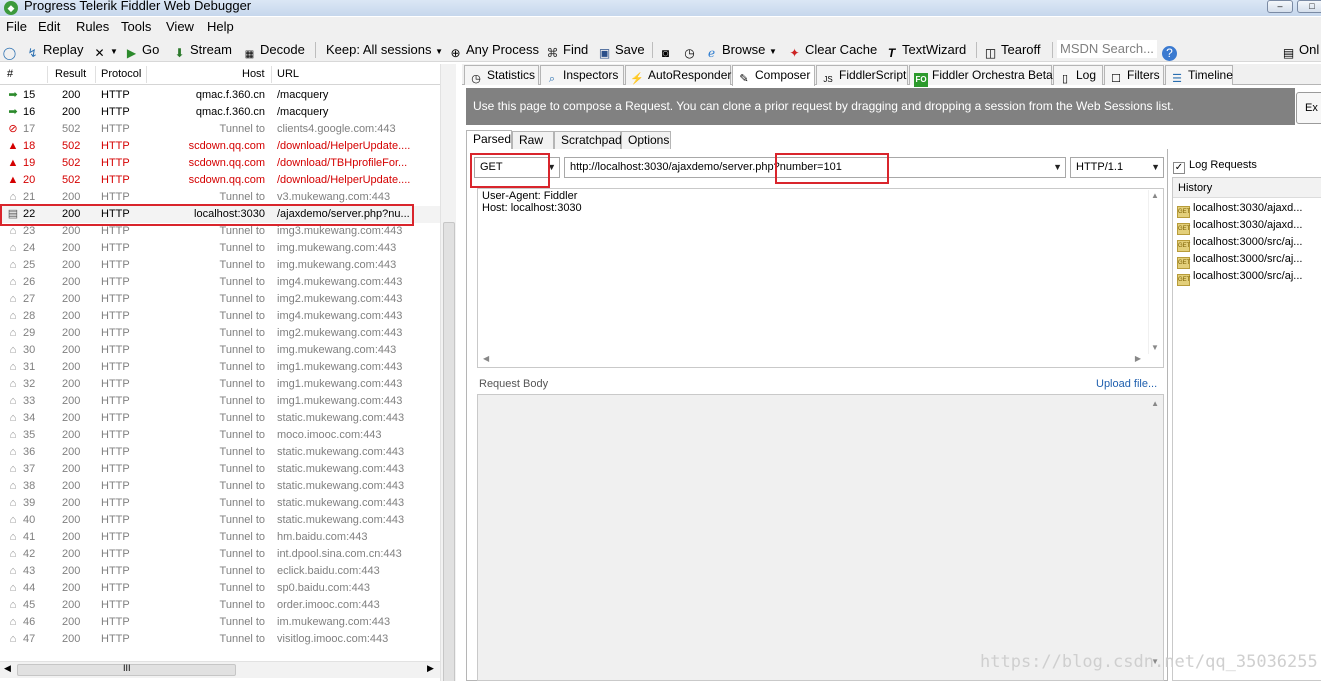  Describe the element at coordinates (220, 384) in the screenshot. I see `table-row: ⌂ 32 200 HTTP Tunnel to img1.mukewang.com:443` at that location.